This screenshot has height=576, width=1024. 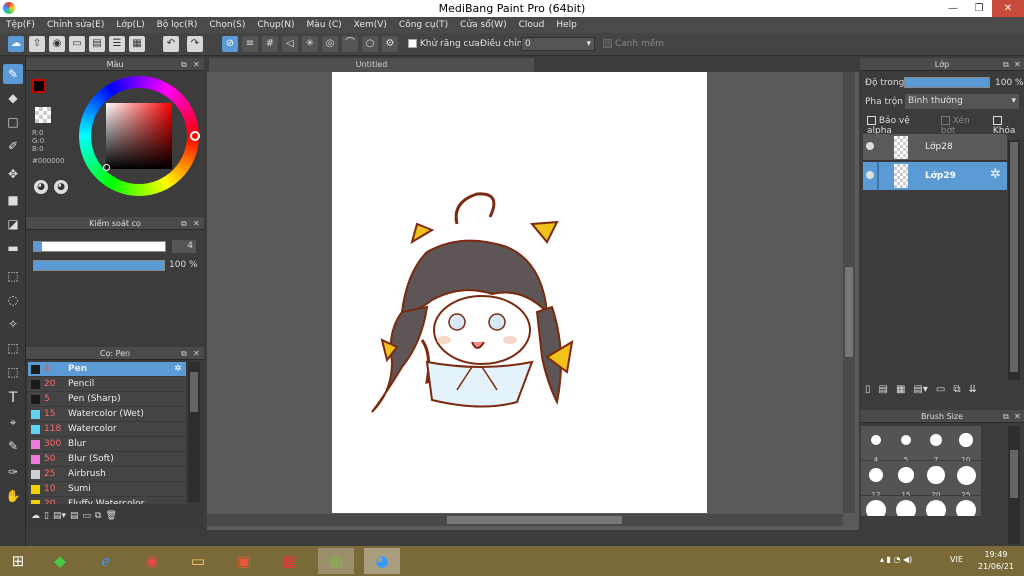 What do you see at coordinates (107, 474) in the screenshot?
I see `brush-list-item: 25 Airbrush` at bounding box center [107, 474].